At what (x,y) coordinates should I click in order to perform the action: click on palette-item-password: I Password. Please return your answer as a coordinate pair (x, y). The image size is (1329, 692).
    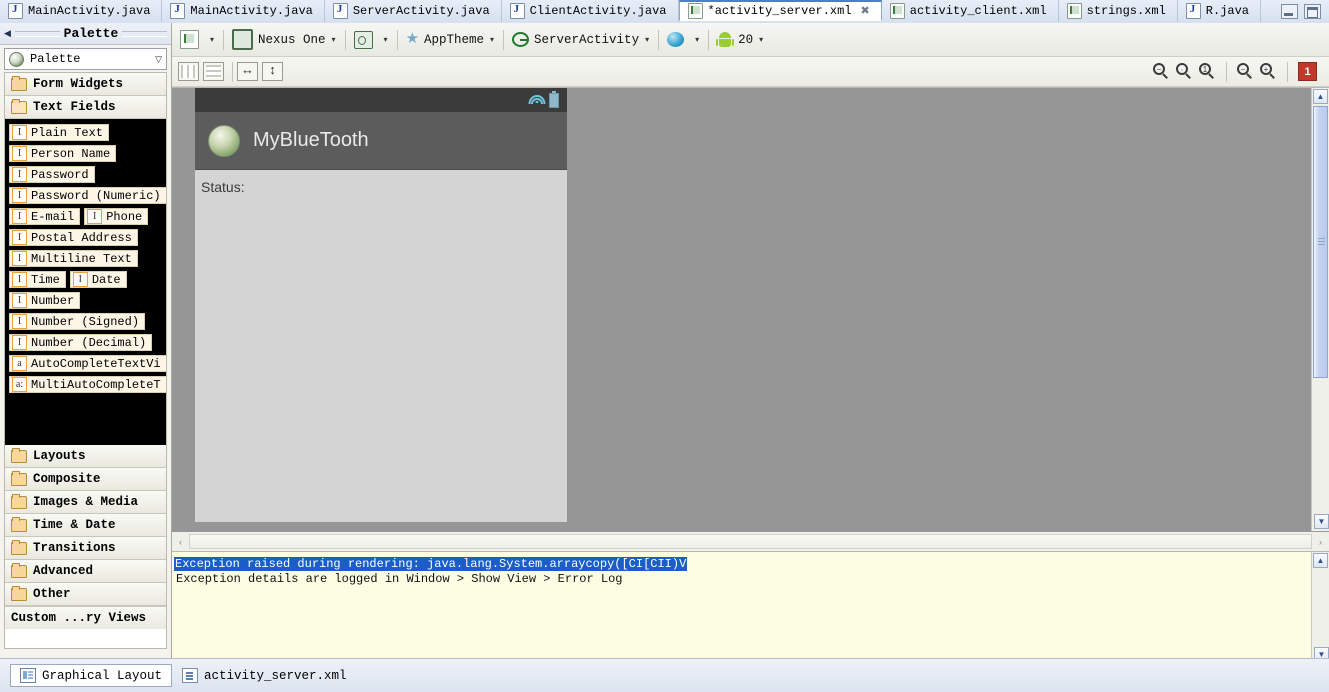
    Looking at the image, I should click on (52, 174).